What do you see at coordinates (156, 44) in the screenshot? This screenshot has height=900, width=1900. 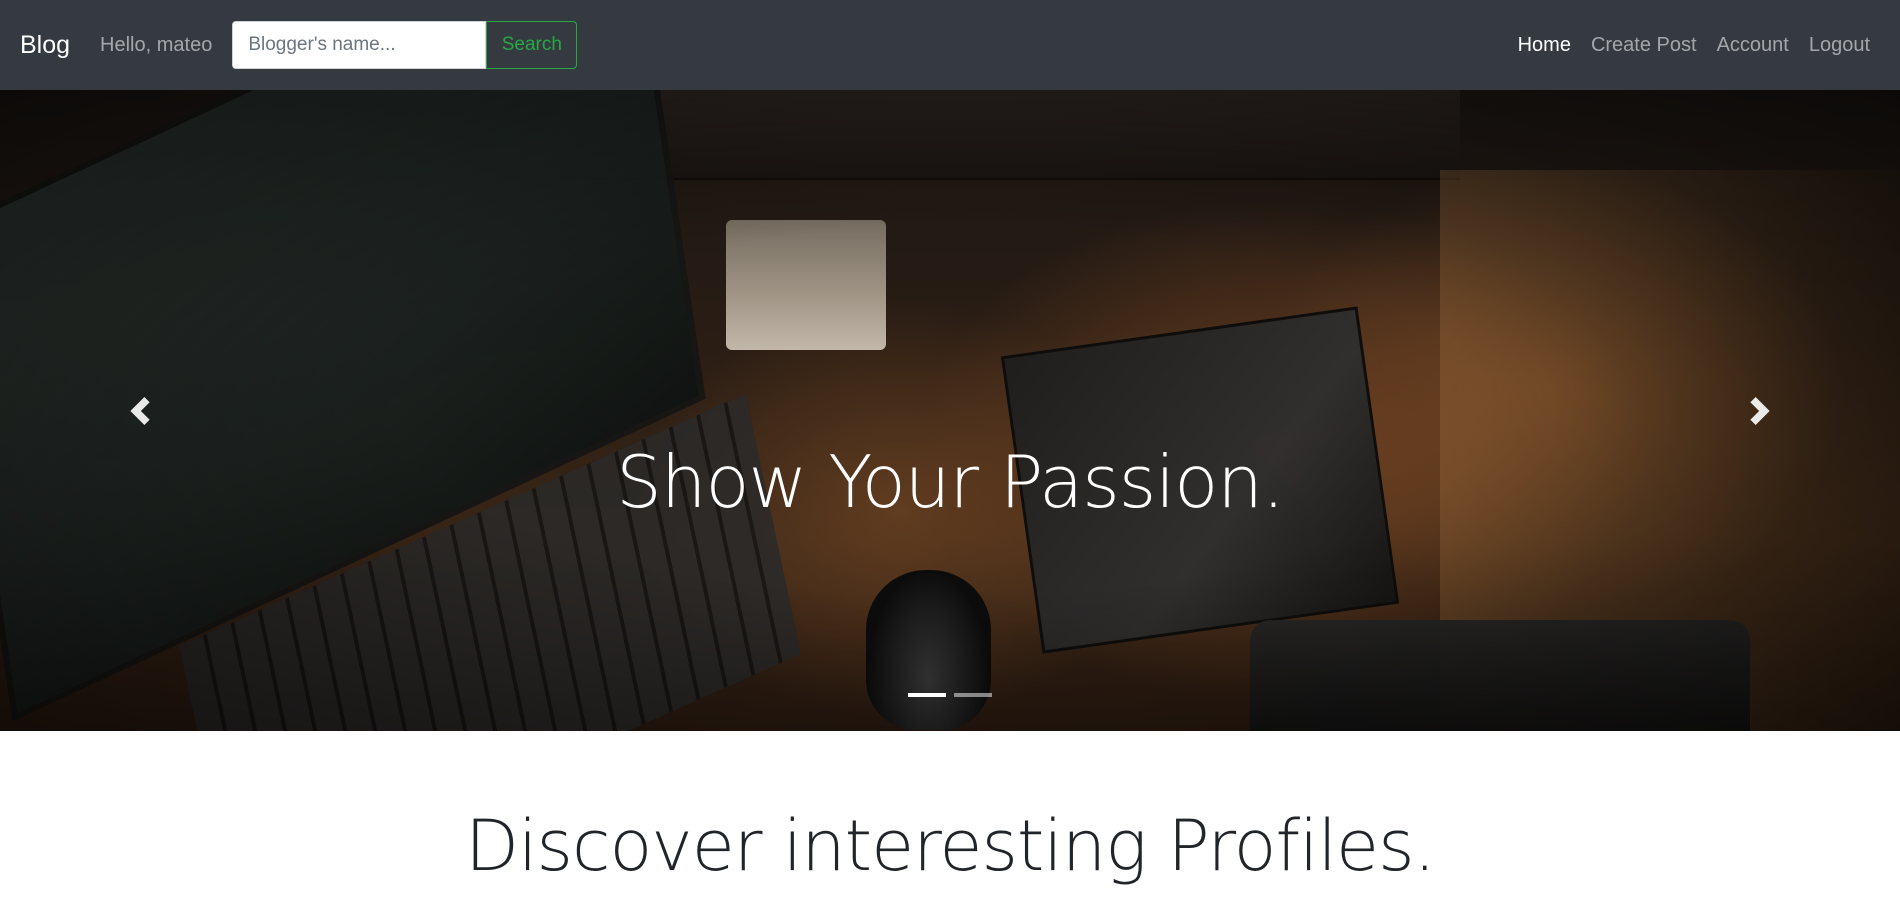 I see `user-greeting: Hello, mateo` at bounding box center [156, 44].